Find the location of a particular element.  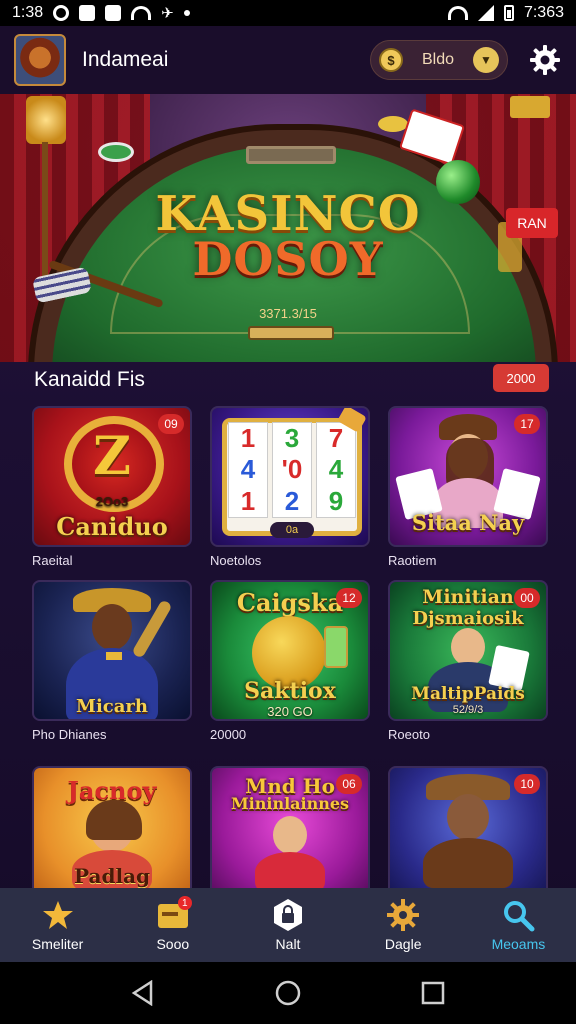

game-card: Jacnoy Padlag is located at coordinates (112, 836).